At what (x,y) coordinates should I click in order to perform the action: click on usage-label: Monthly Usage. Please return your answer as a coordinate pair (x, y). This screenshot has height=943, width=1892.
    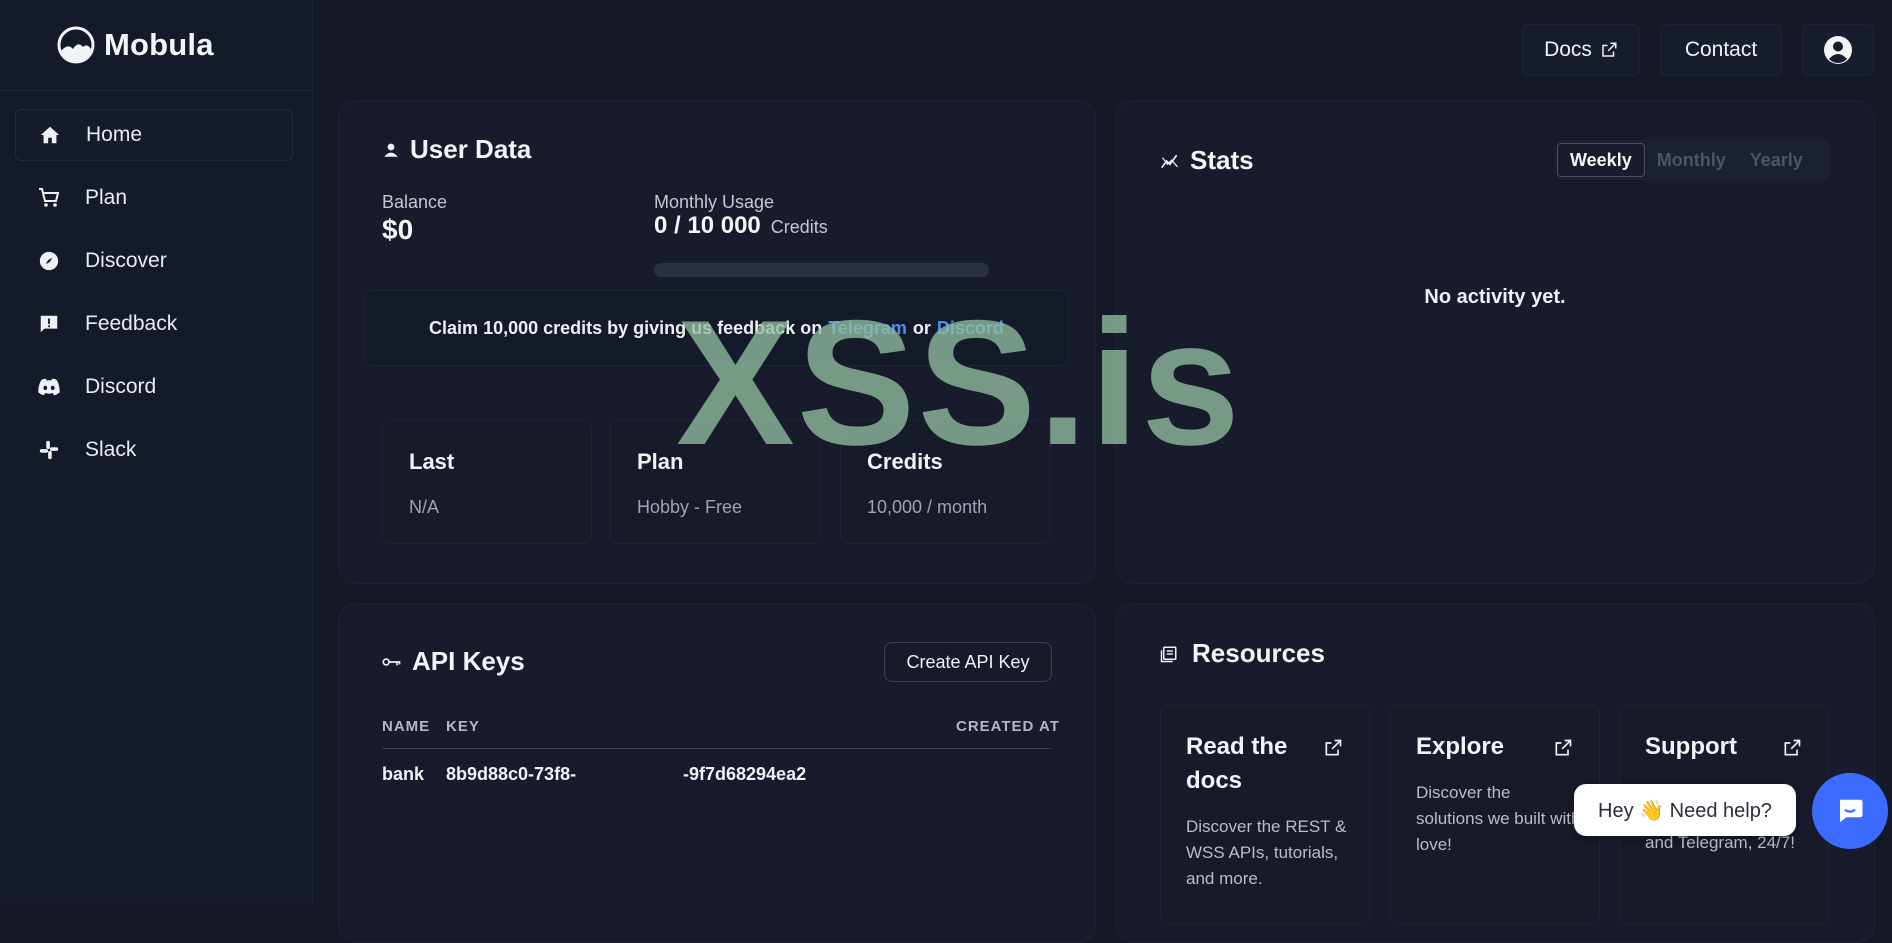
    Looking at the image, I should click on (714, 202).